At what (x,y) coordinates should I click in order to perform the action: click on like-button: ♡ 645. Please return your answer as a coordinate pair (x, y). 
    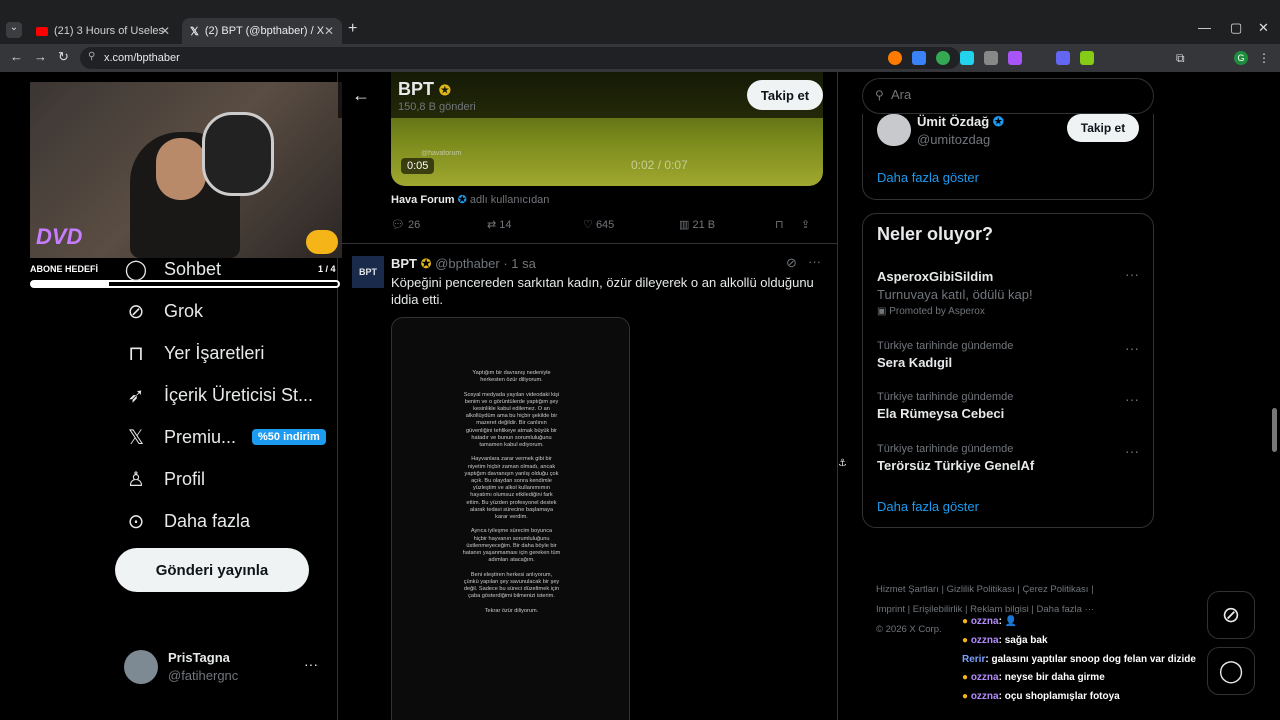
    Looking at the image, I should click on (631, 224).